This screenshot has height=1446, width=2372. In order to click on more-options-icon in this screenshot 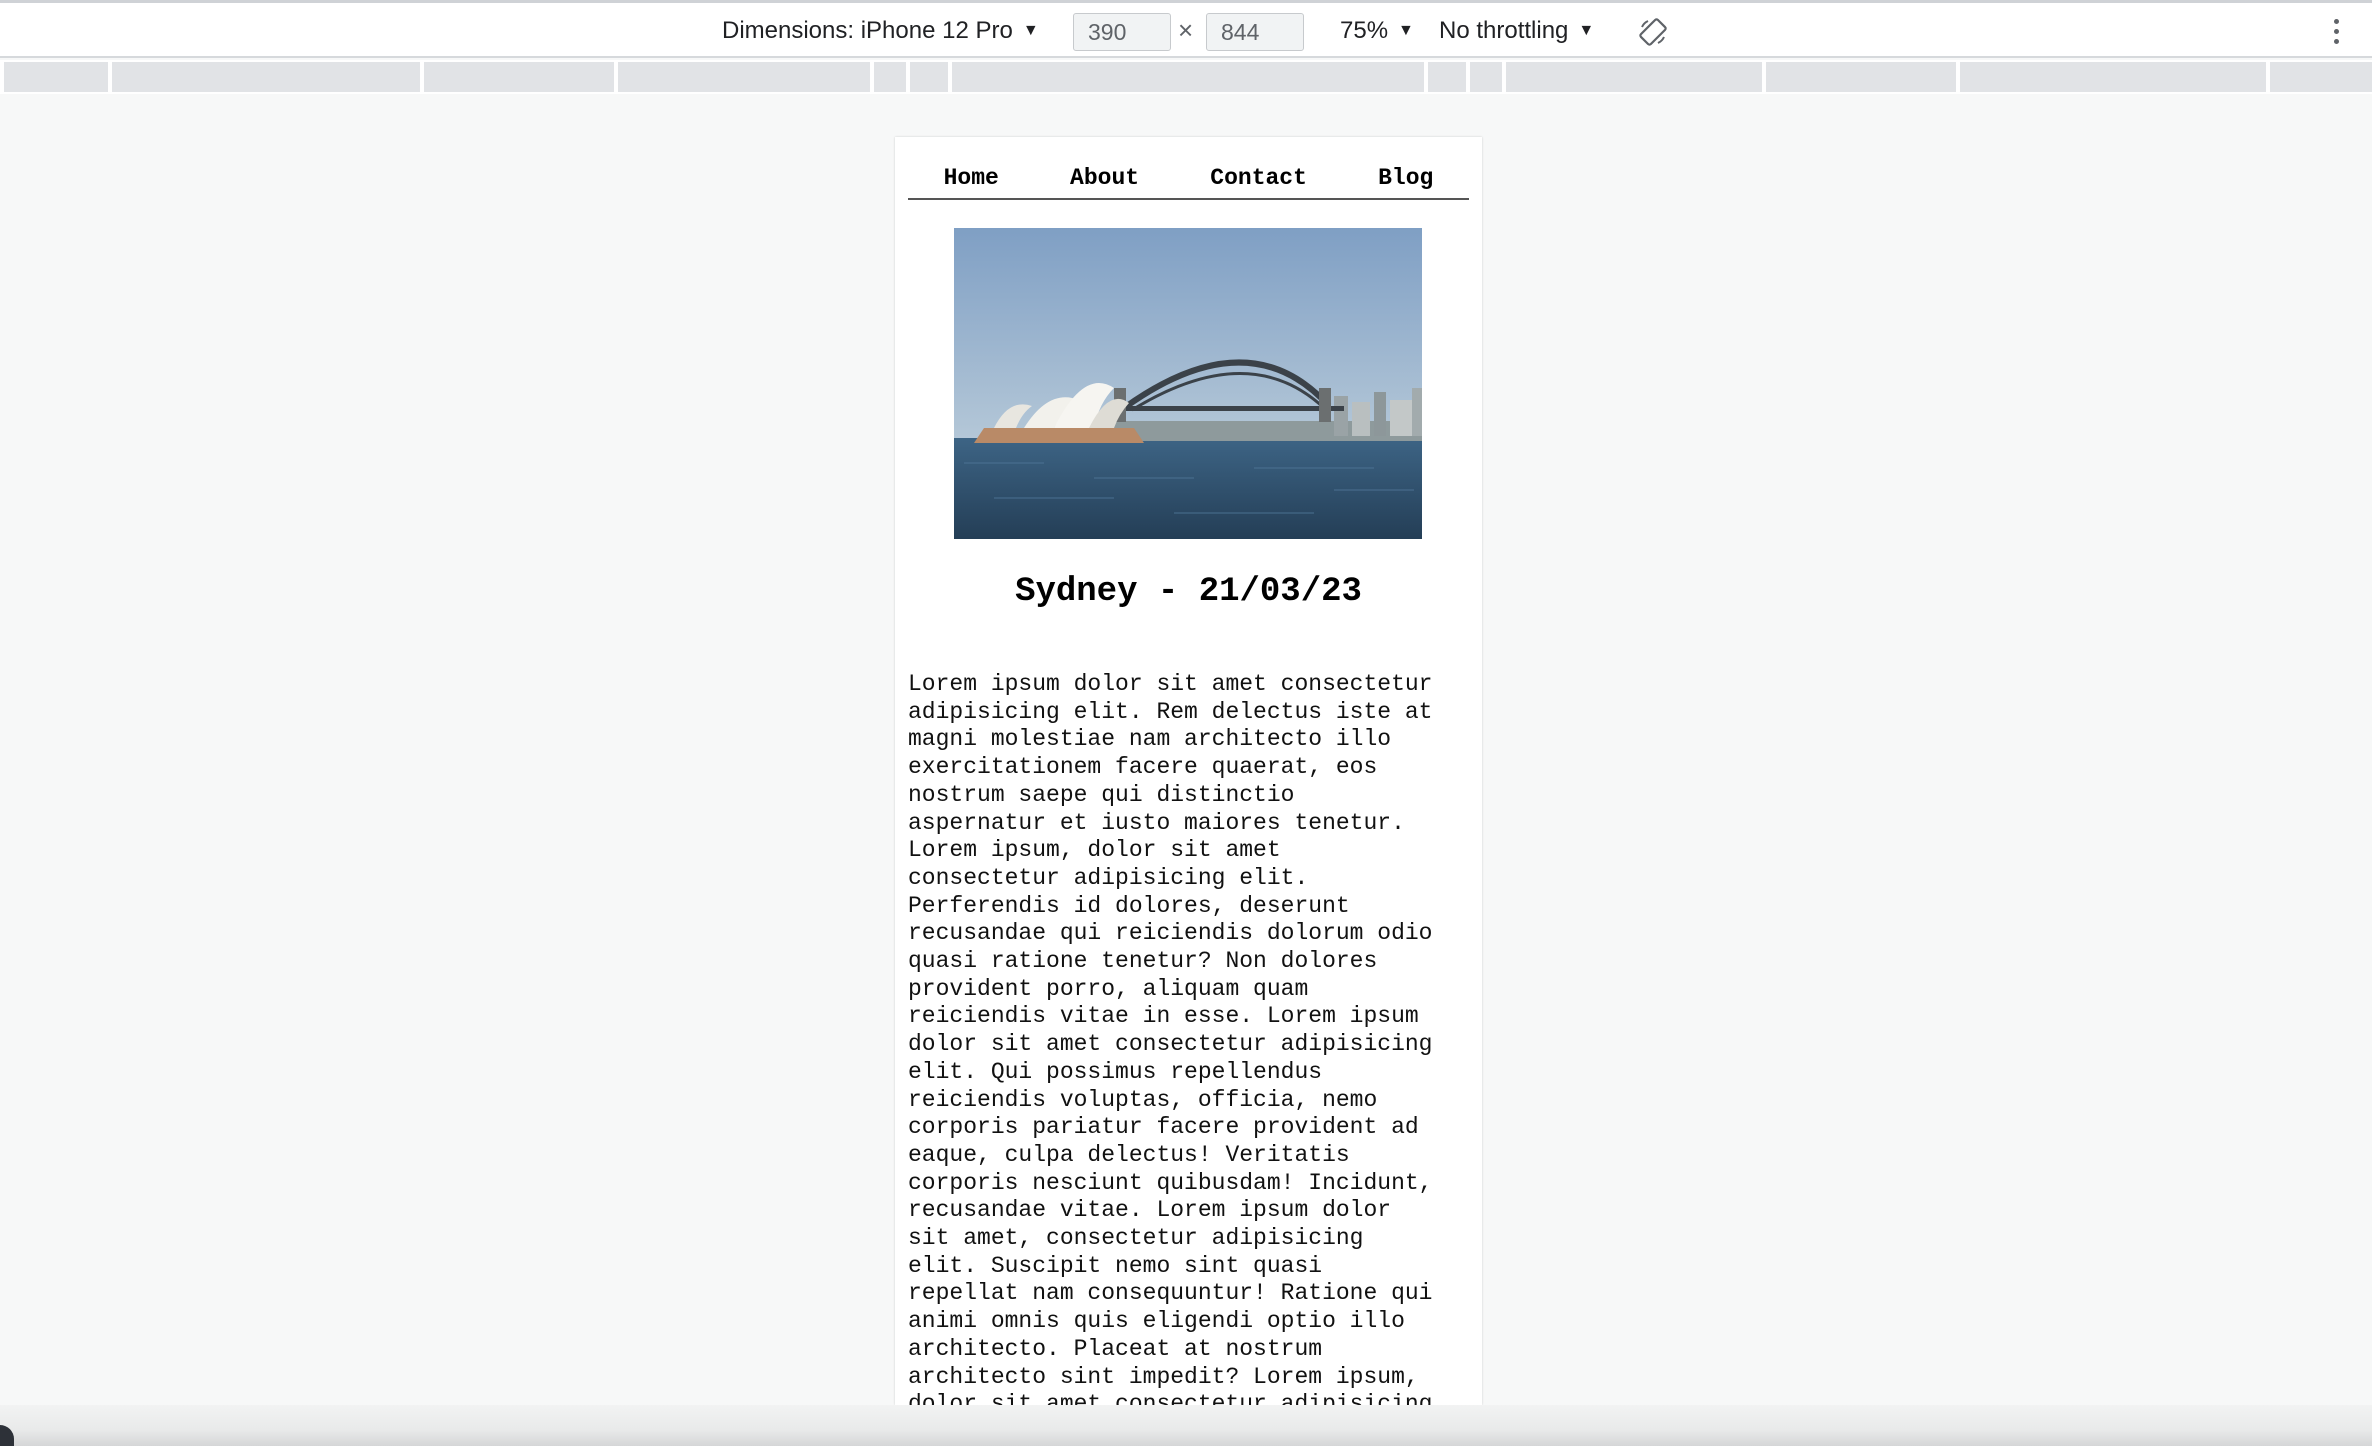, I will do `click(2336, 33)`.